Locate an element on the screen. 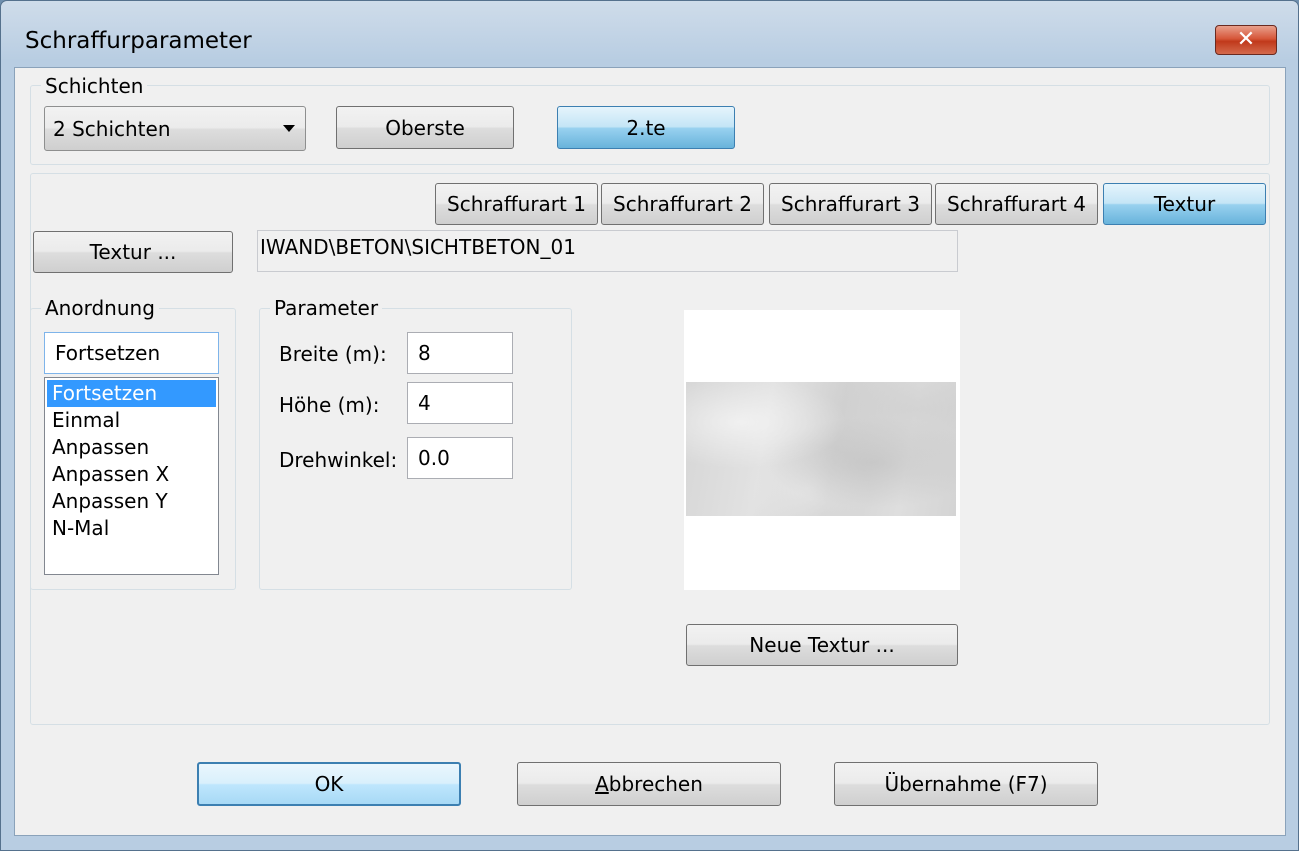 This screenshot has width=1299, height=851. breite-value: 8 is located at coordinates (424, 353).